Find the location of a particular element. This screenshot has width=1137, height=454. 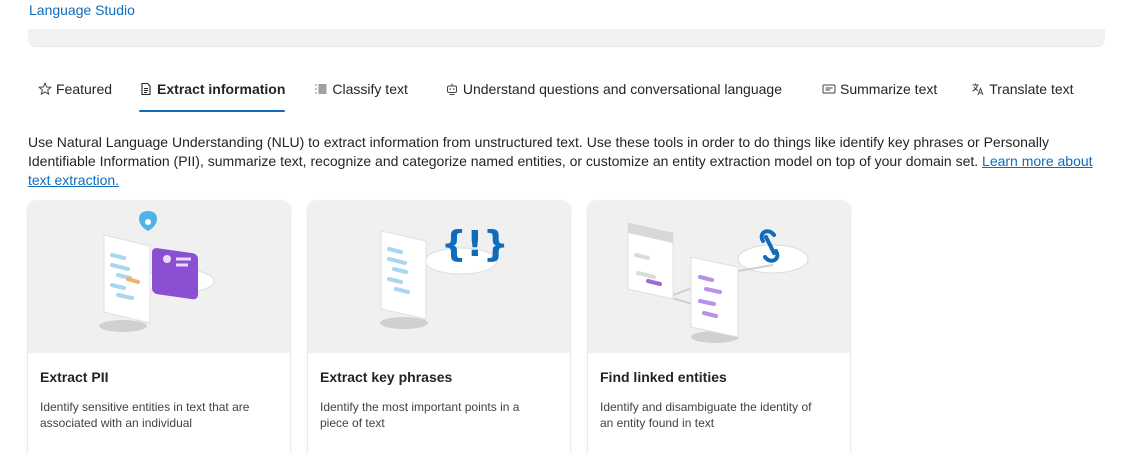

banner-strip is located at coordinates (566, 38).